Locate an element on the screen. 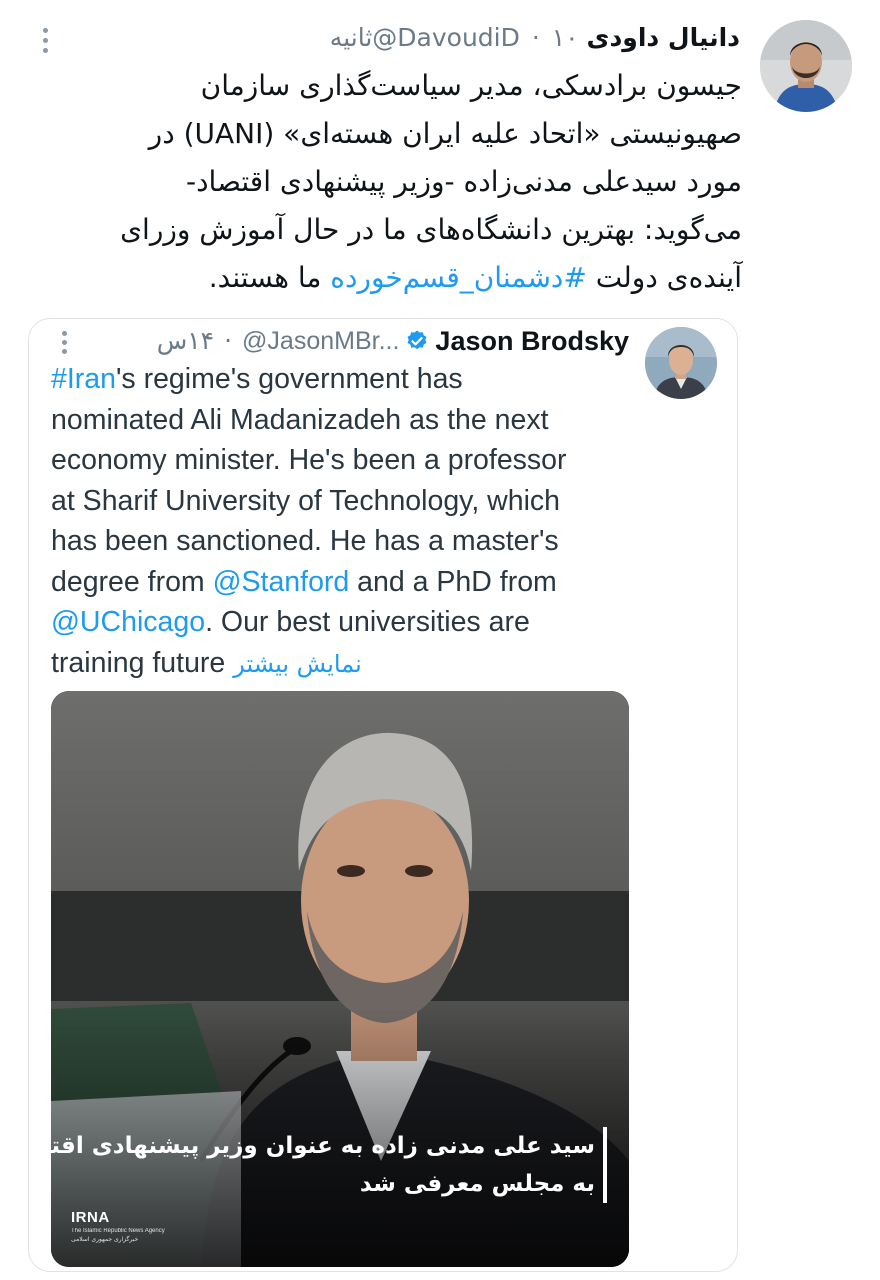 The width and height of the screenshot is (880, 1280). verified-badge-icon is located at coordinates (417, 340).